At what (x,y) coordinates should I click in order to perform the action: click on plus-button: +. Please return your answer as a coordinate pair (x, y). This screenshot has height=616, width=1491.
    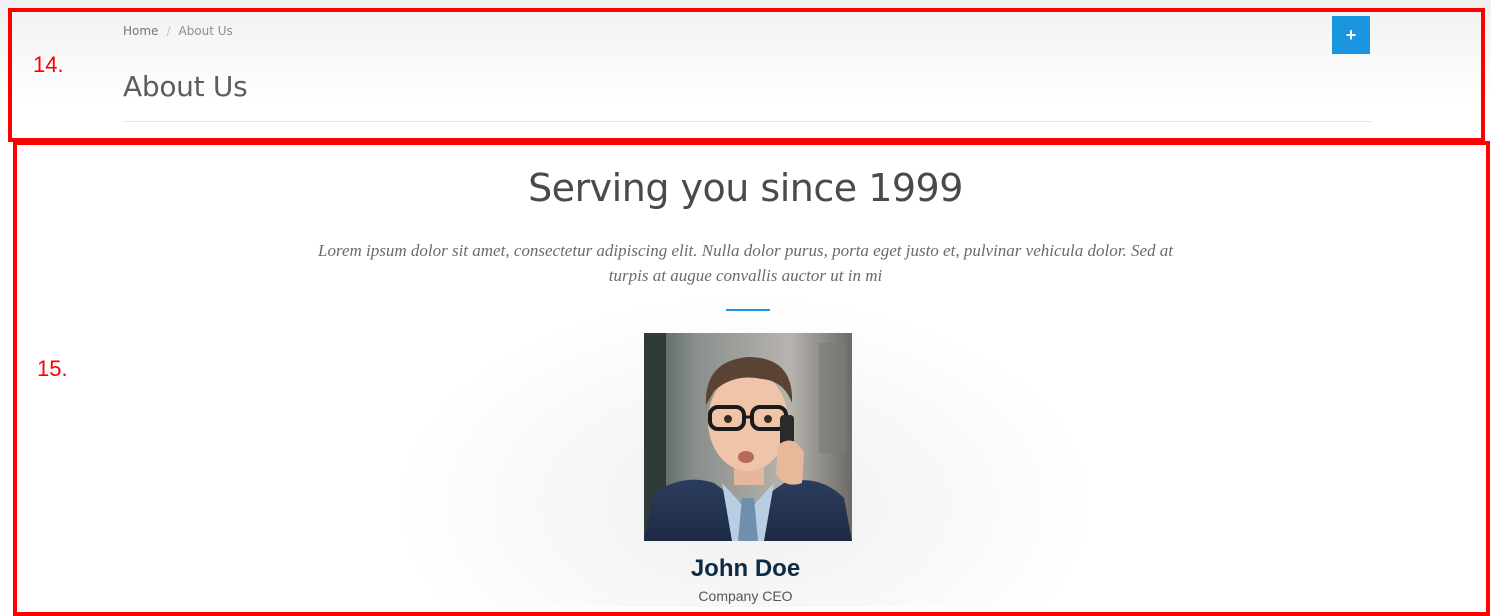
    Looking at the image, I should click on (1351, 35).